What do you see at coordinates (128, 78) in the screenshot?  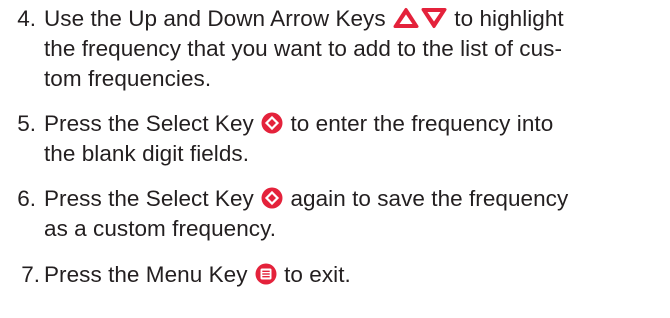 I see `step-line: tom frequencies.` at bounding box center [128, 78].